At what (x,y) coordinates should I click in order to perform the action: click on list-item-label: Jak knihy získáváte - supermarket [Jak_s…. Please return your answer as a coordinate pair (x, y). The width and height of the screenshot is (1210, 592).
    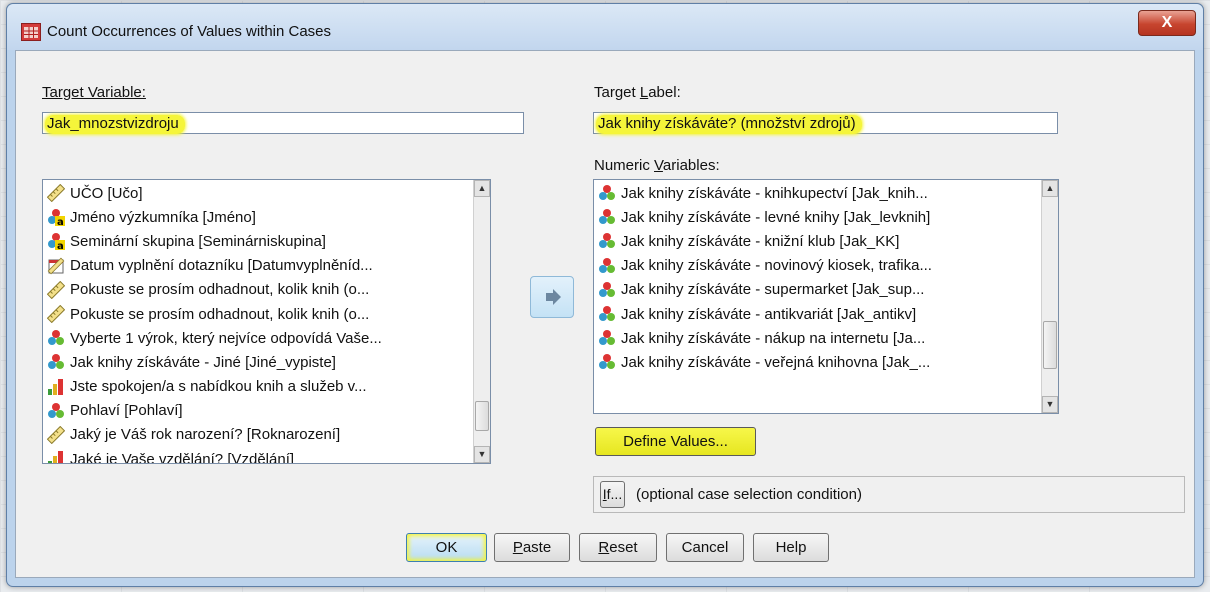
    Looking at the image, I should click on (773, 290).